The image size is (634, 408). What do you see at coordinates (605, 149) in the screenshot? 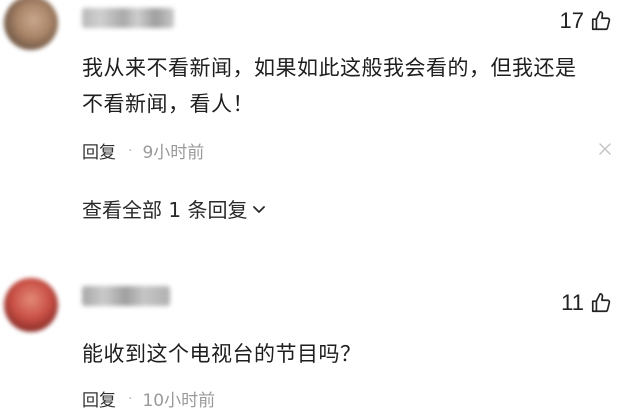
I see `close-icon` at bounding box center [605, 149].